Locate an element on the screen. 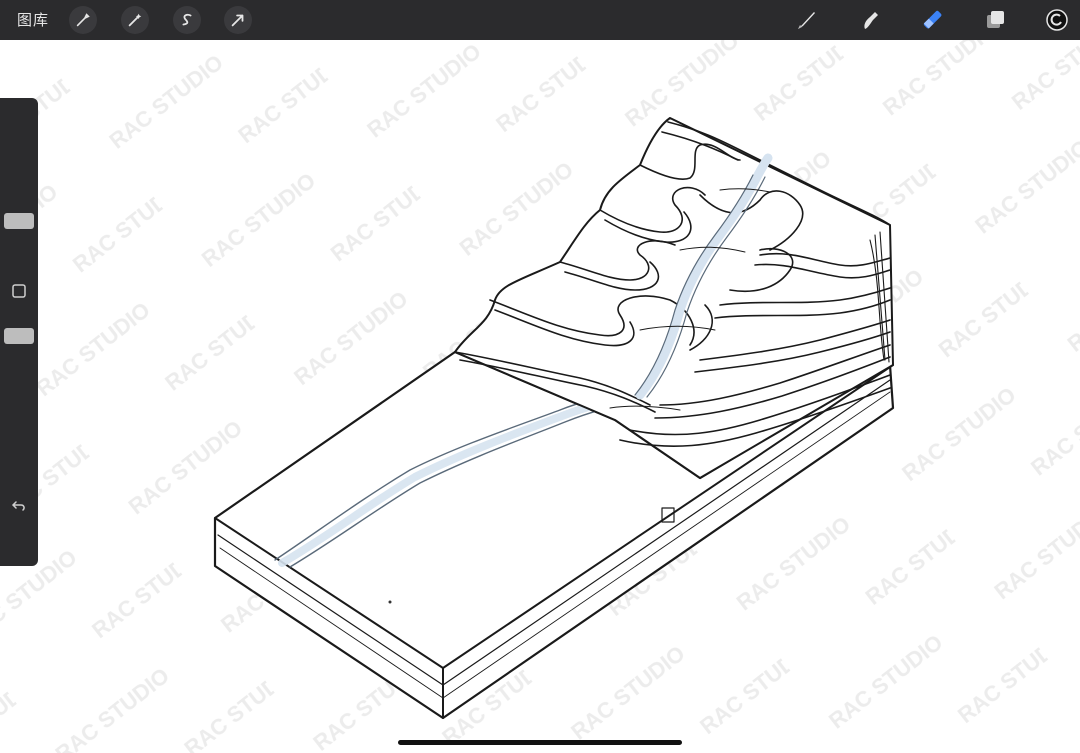 The height and width of the screenshot is (753, 1080). transform-arrow-icon is located at coordinates (238, 20).